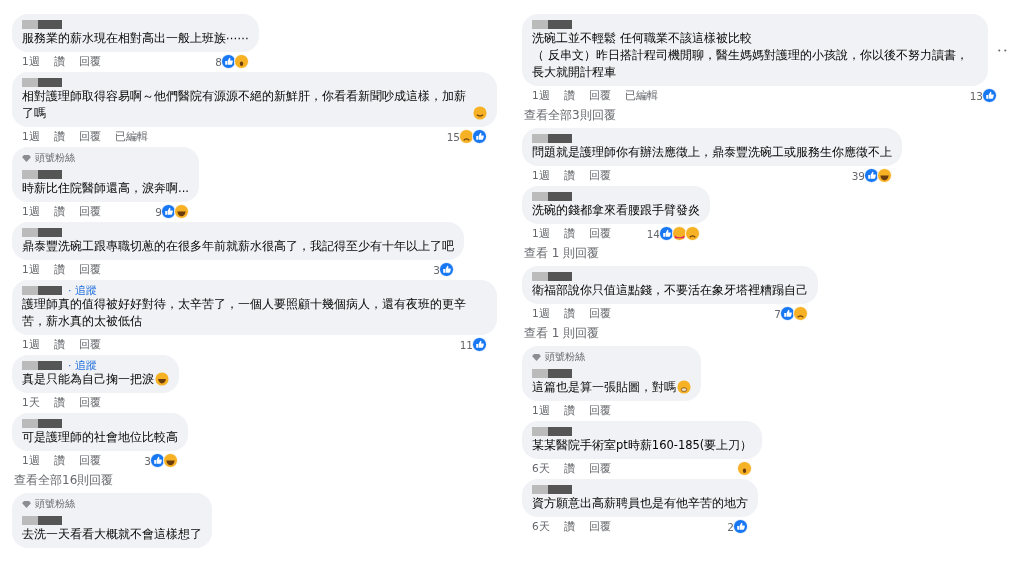 Image resolution: width=1024 pixels, height=576 pixels. I want to click on comment-text: 洗碗工並不輕鬆 任何職業不該這樣被比較, so click(642, 38).